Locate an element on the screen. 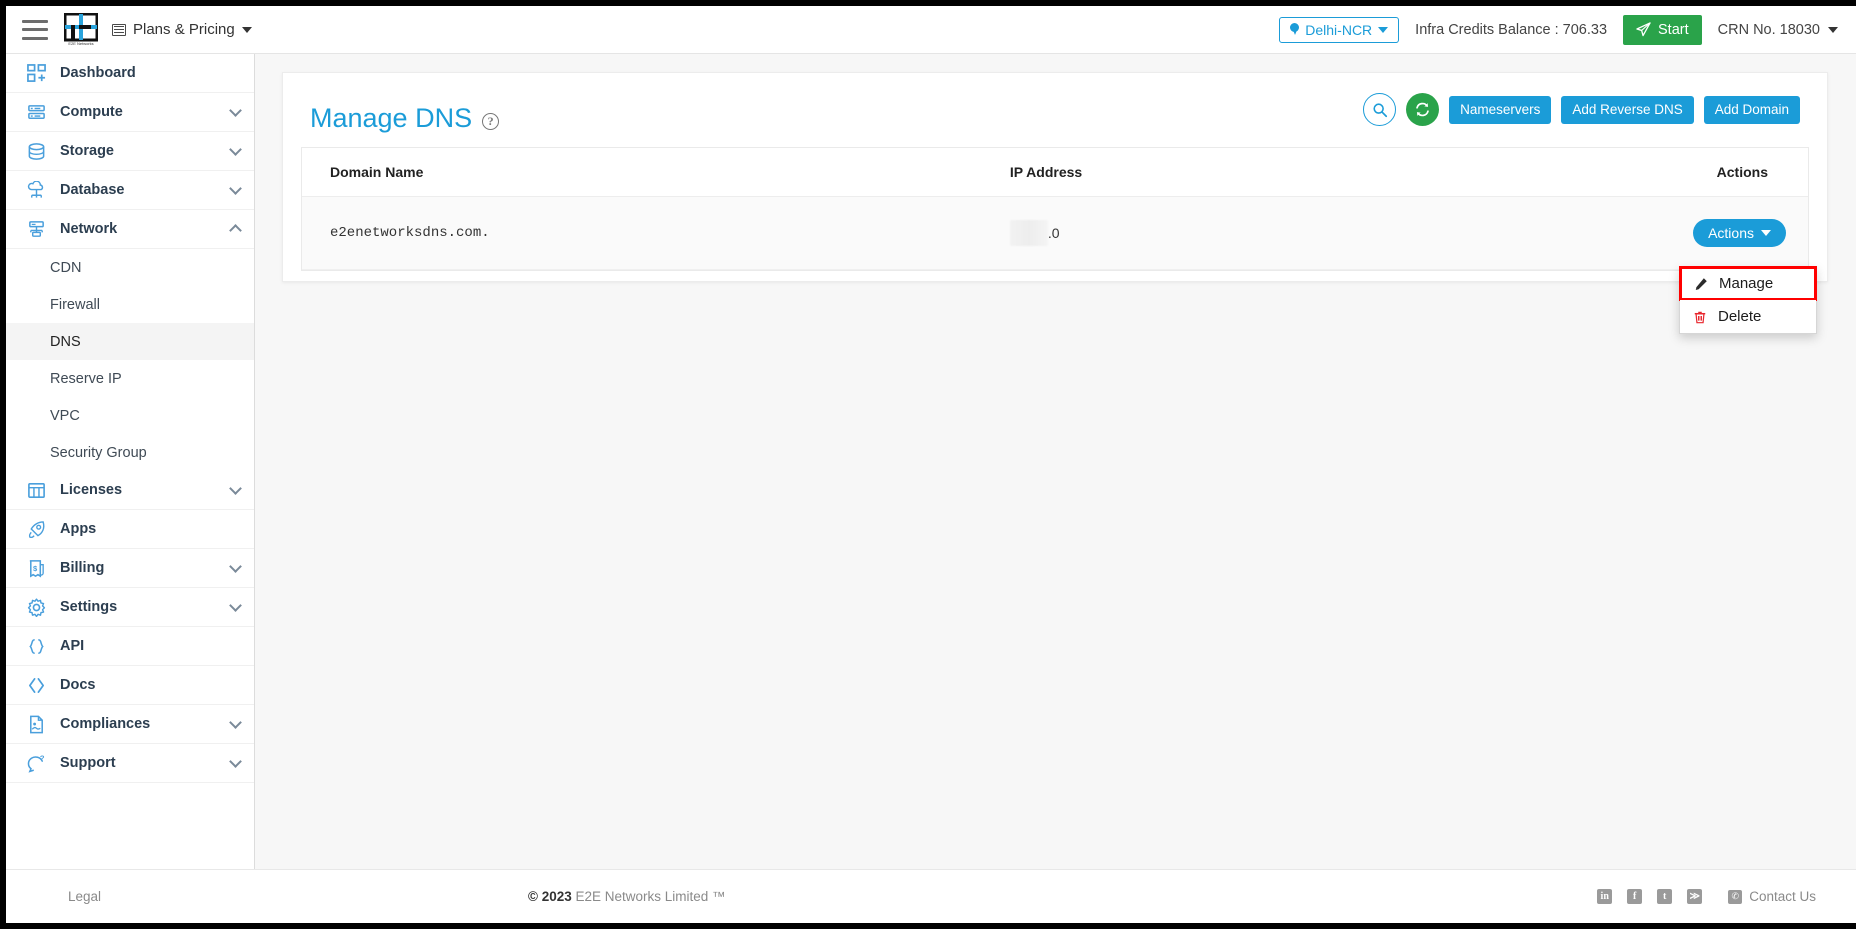  region-selector: Delhi-NCR is located at coordinates (1339, 29).